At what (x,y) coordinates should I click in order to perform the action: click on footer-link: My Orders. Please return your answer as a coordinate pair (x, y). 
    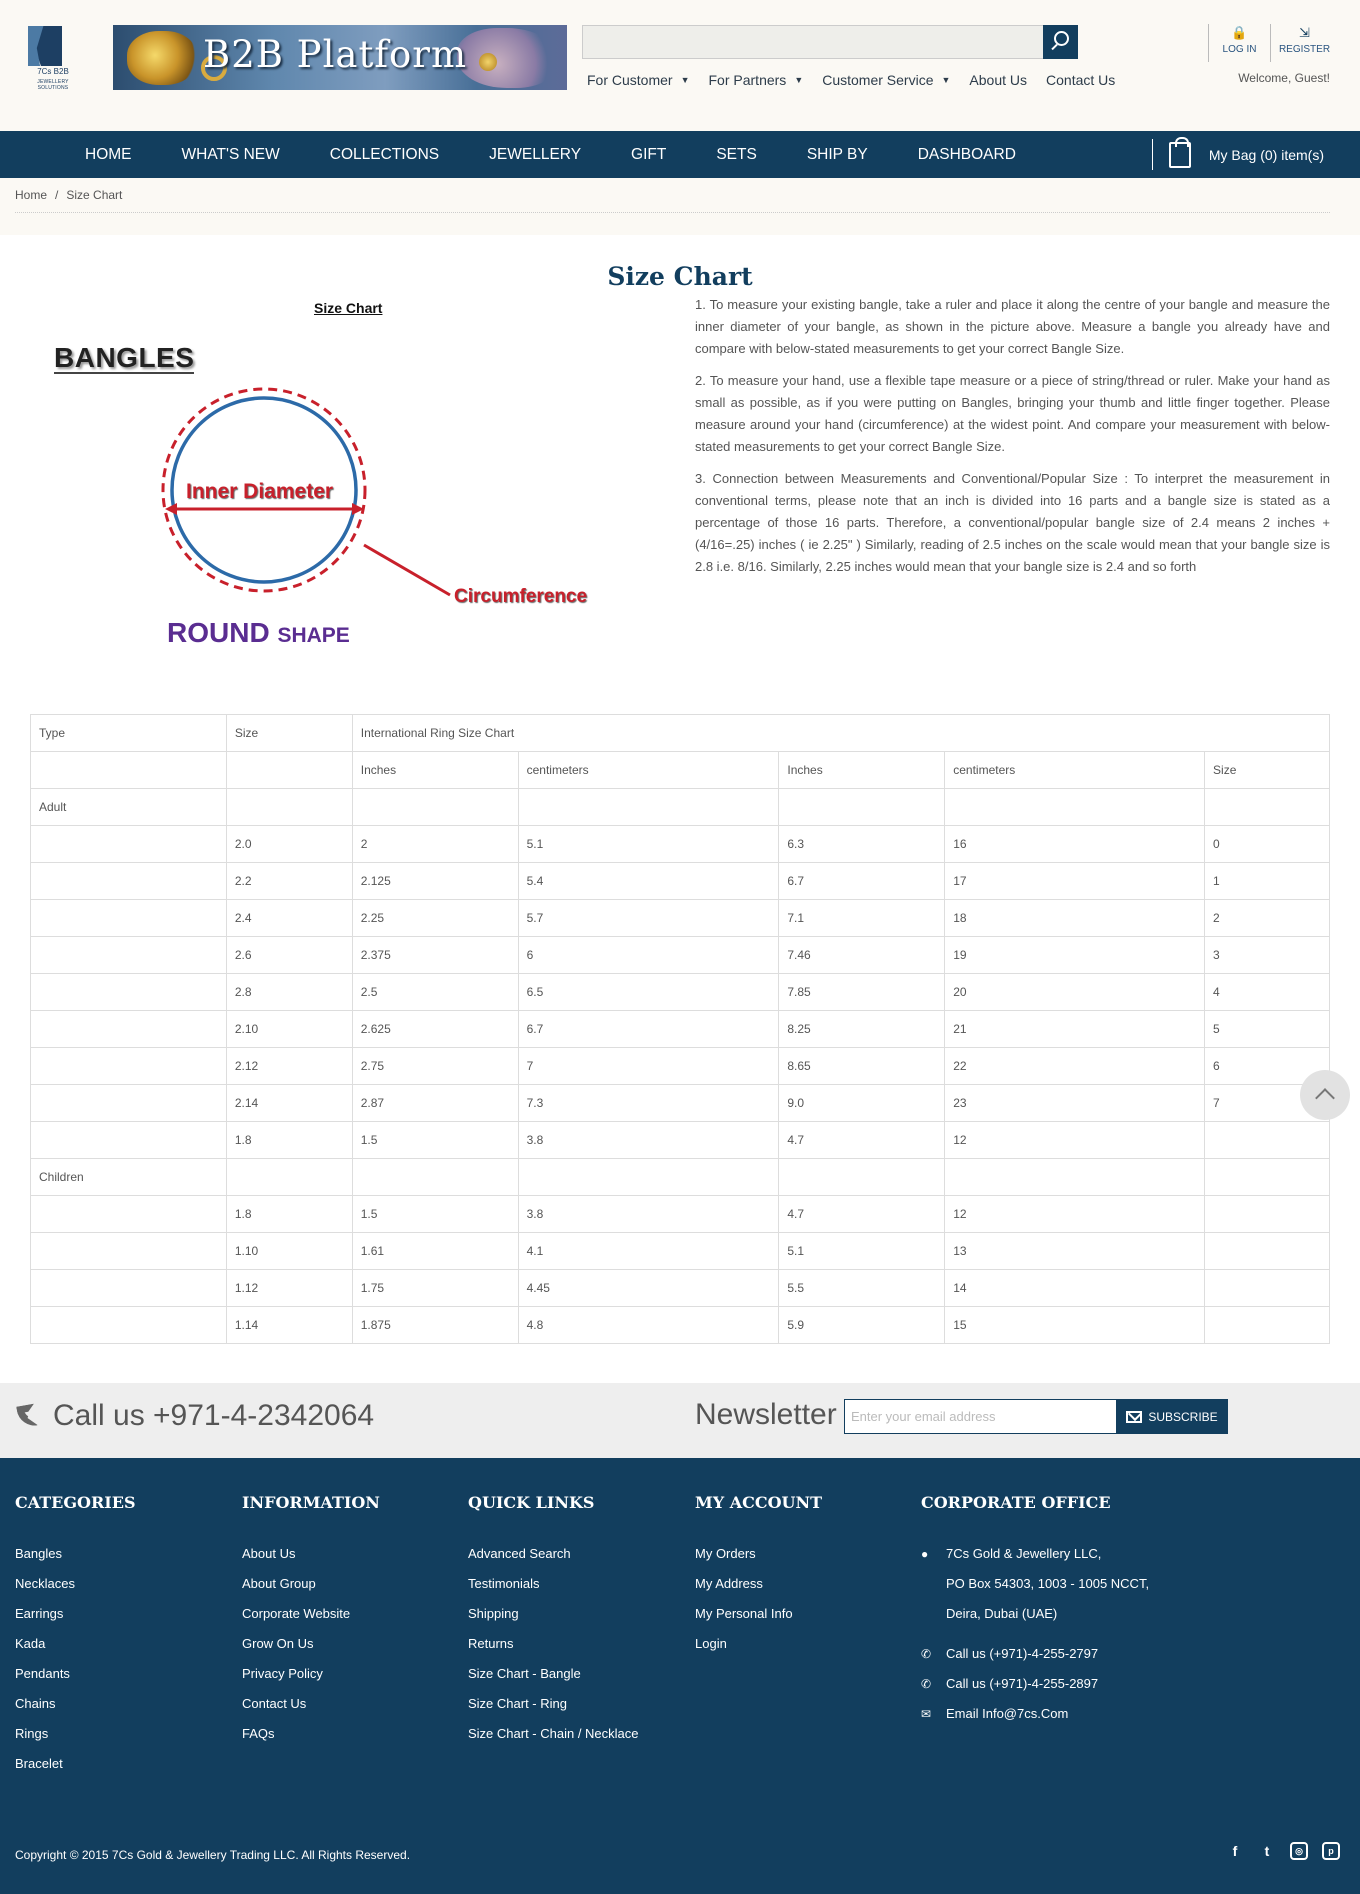
    Looking at the image, I should click on (758, 1554).